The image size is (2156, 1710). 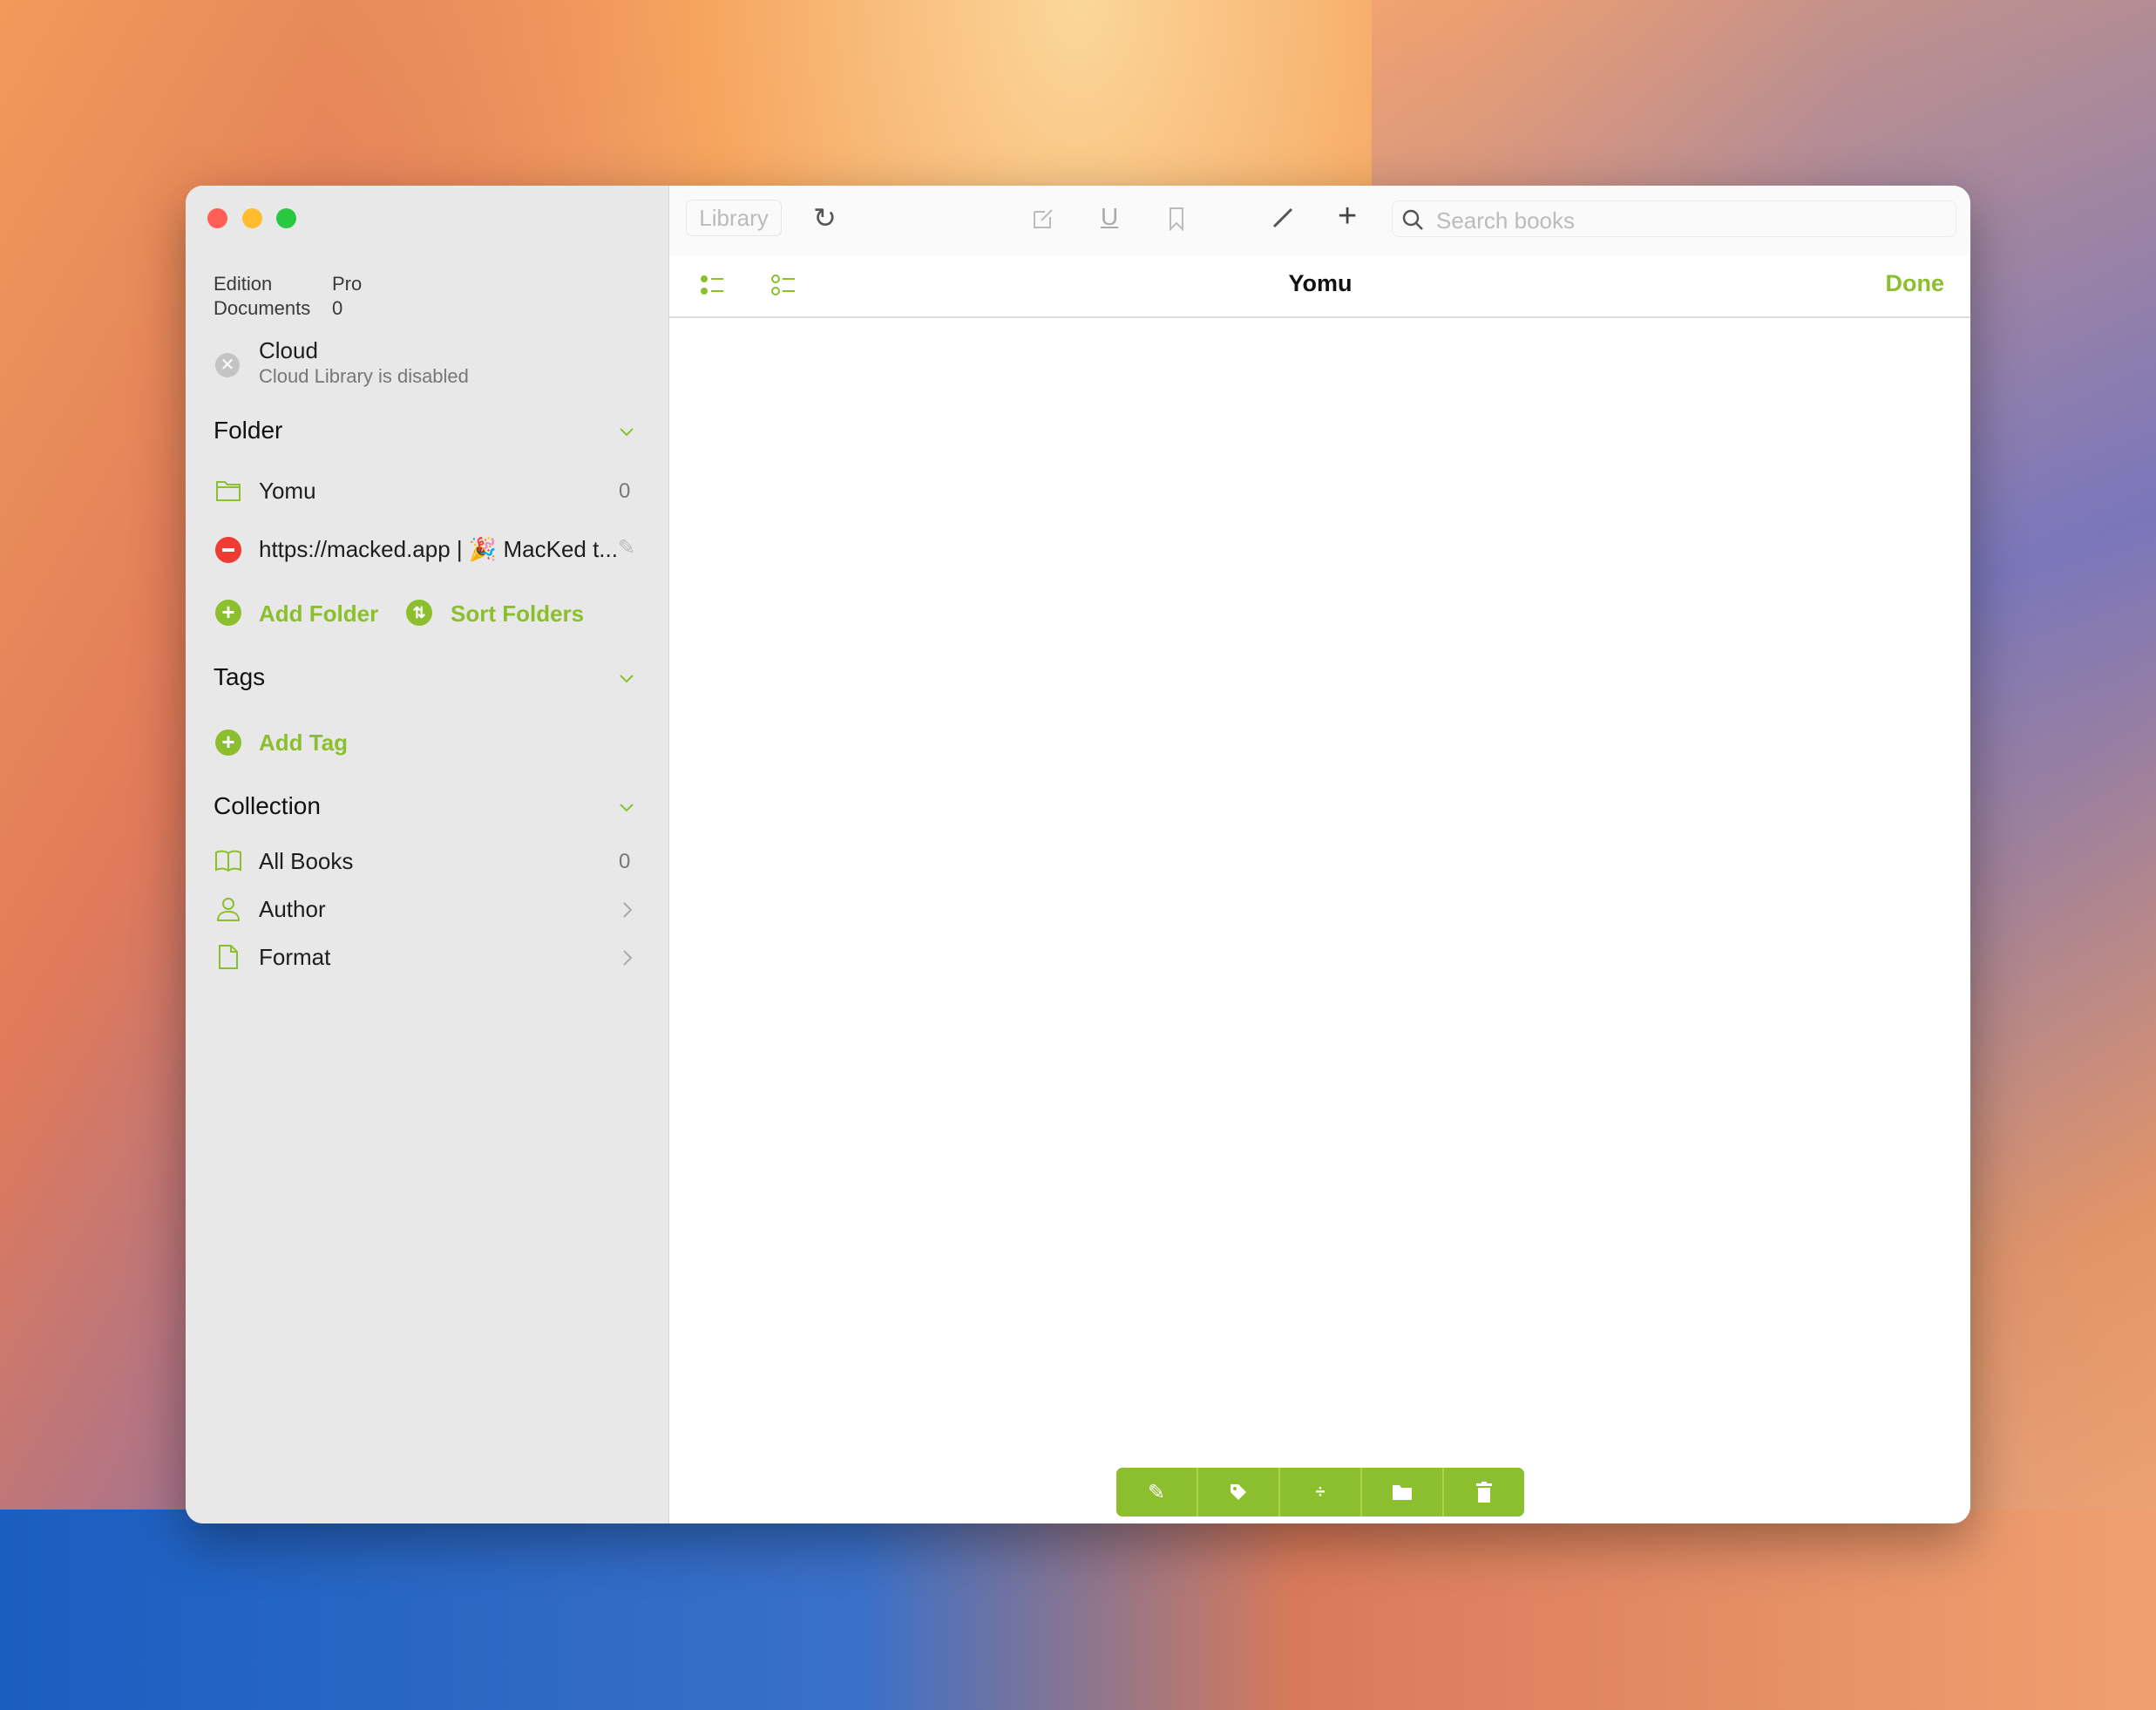 What do you see at coordinates (1674, 218) in the screenshot?
I see `search-input: Search books` at bounding box center [1674, 218].